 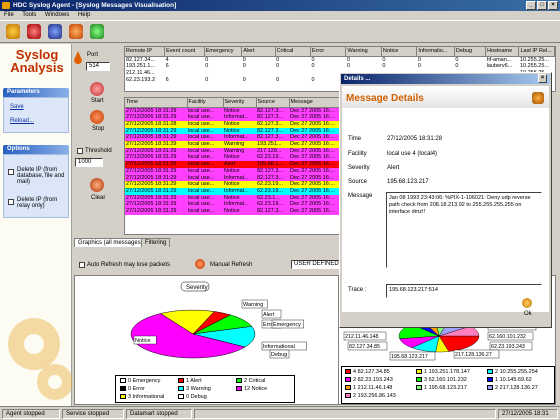 I want to click on ip-table-header: Hostname, so click(x=502, y=52).